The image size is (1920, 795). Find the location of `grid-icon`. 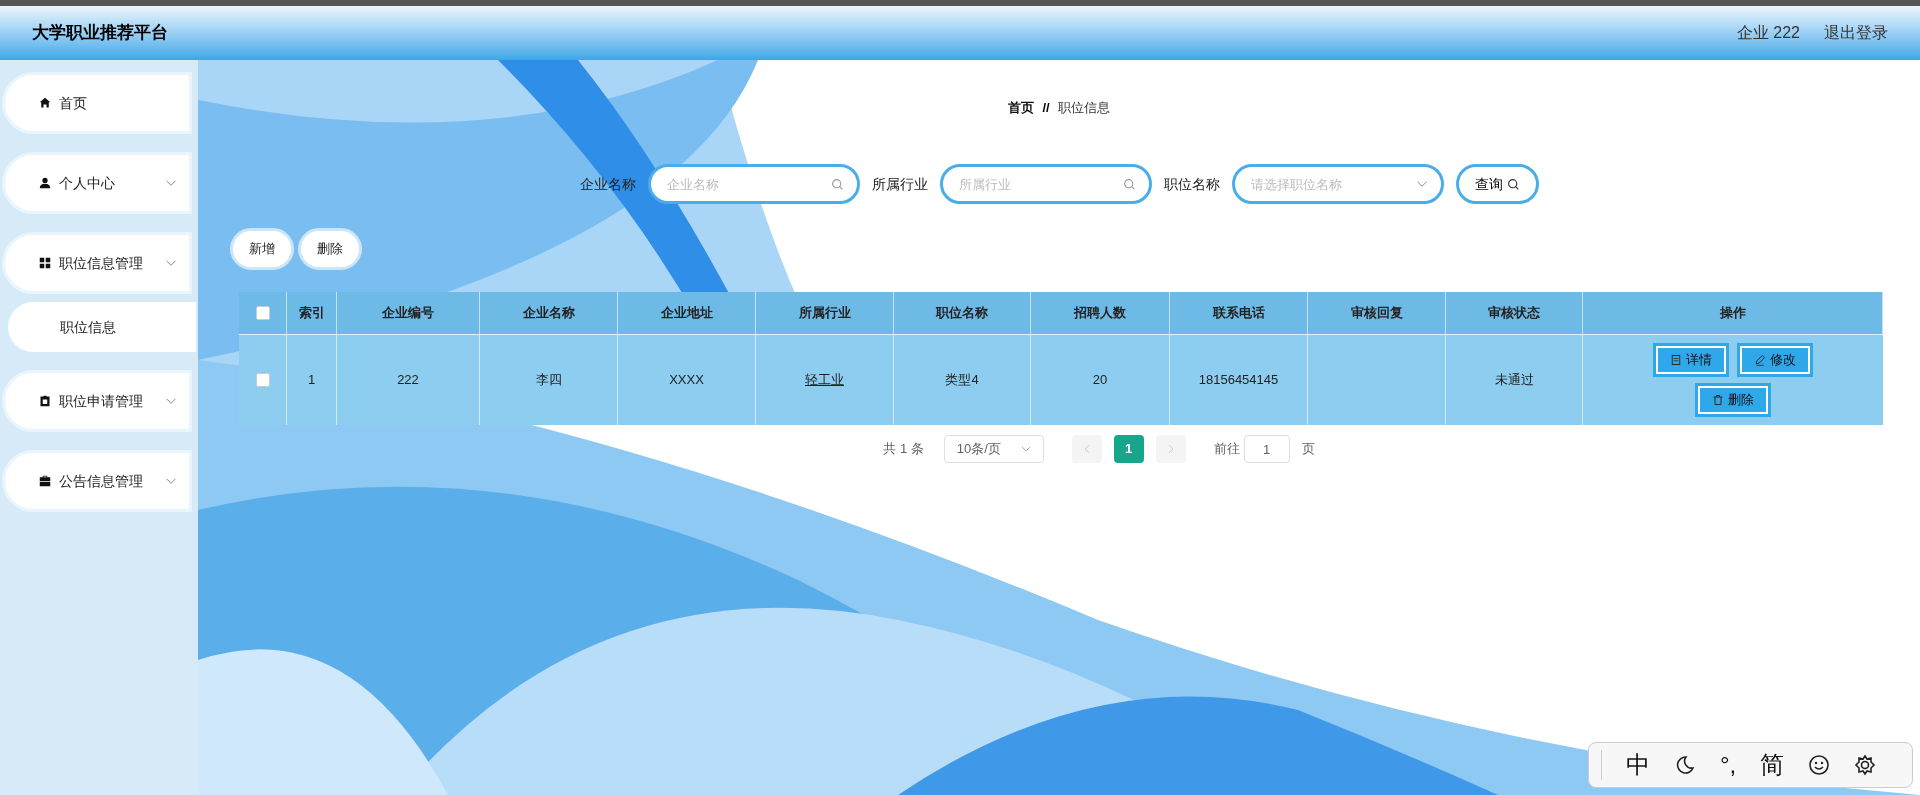

grid-icon is located at coordinates (45, 263).